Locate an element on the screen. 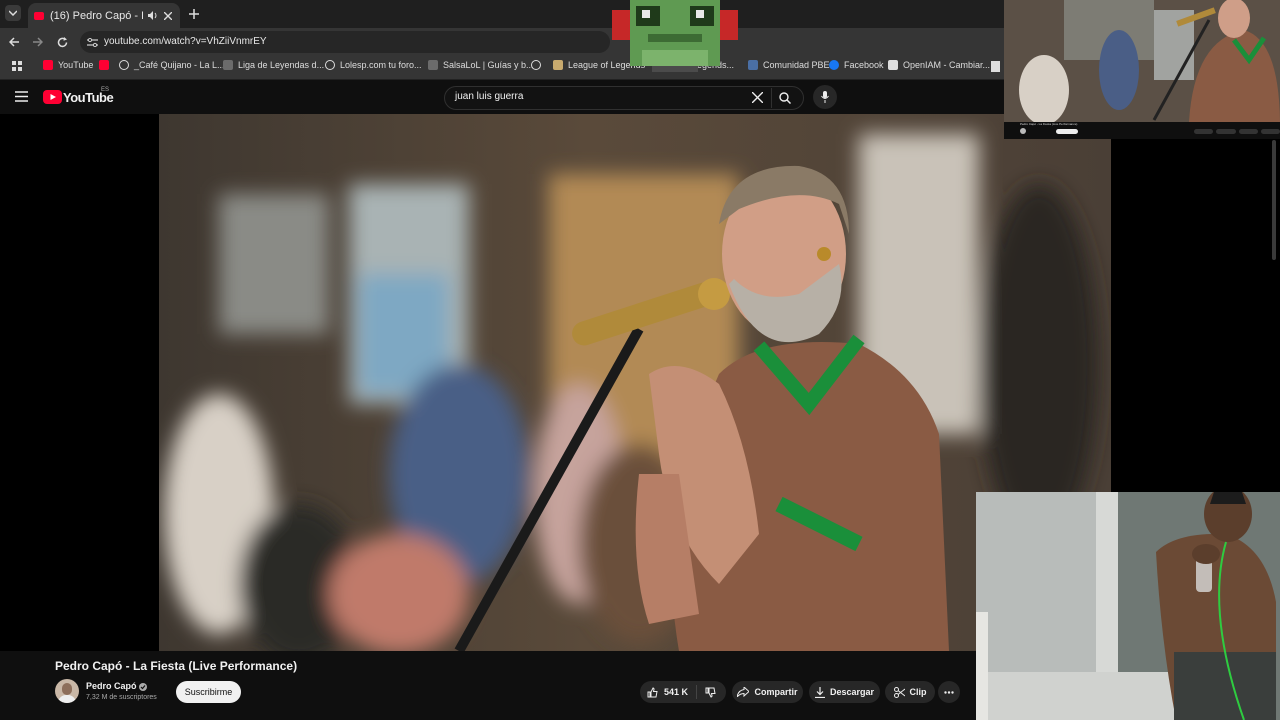  tab-title: (16) Pedro Capó - La Fiesta is located at coordinates (96, 15).